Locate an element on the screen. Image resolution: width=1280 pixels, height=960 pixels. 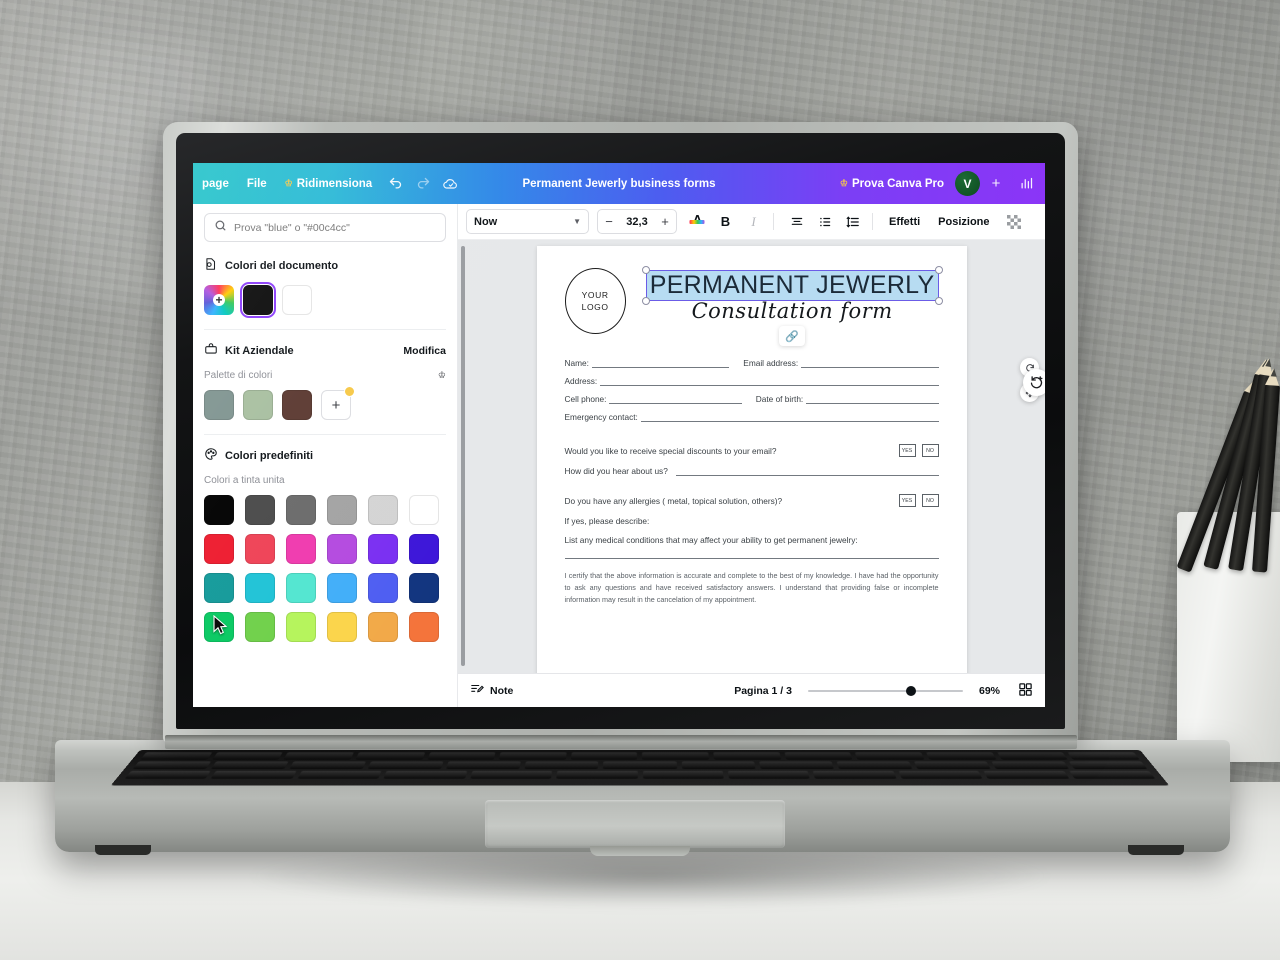
brand-kit-header: Kit Aziendale Modifica is located at coordinates (325, 350).